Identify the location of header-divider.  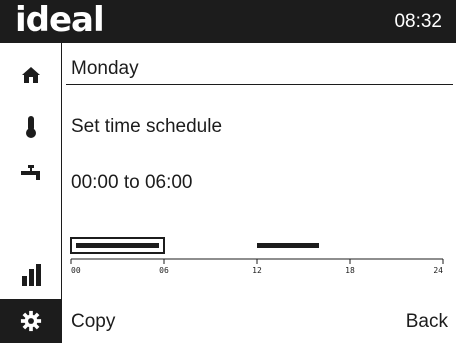
(259, 84).